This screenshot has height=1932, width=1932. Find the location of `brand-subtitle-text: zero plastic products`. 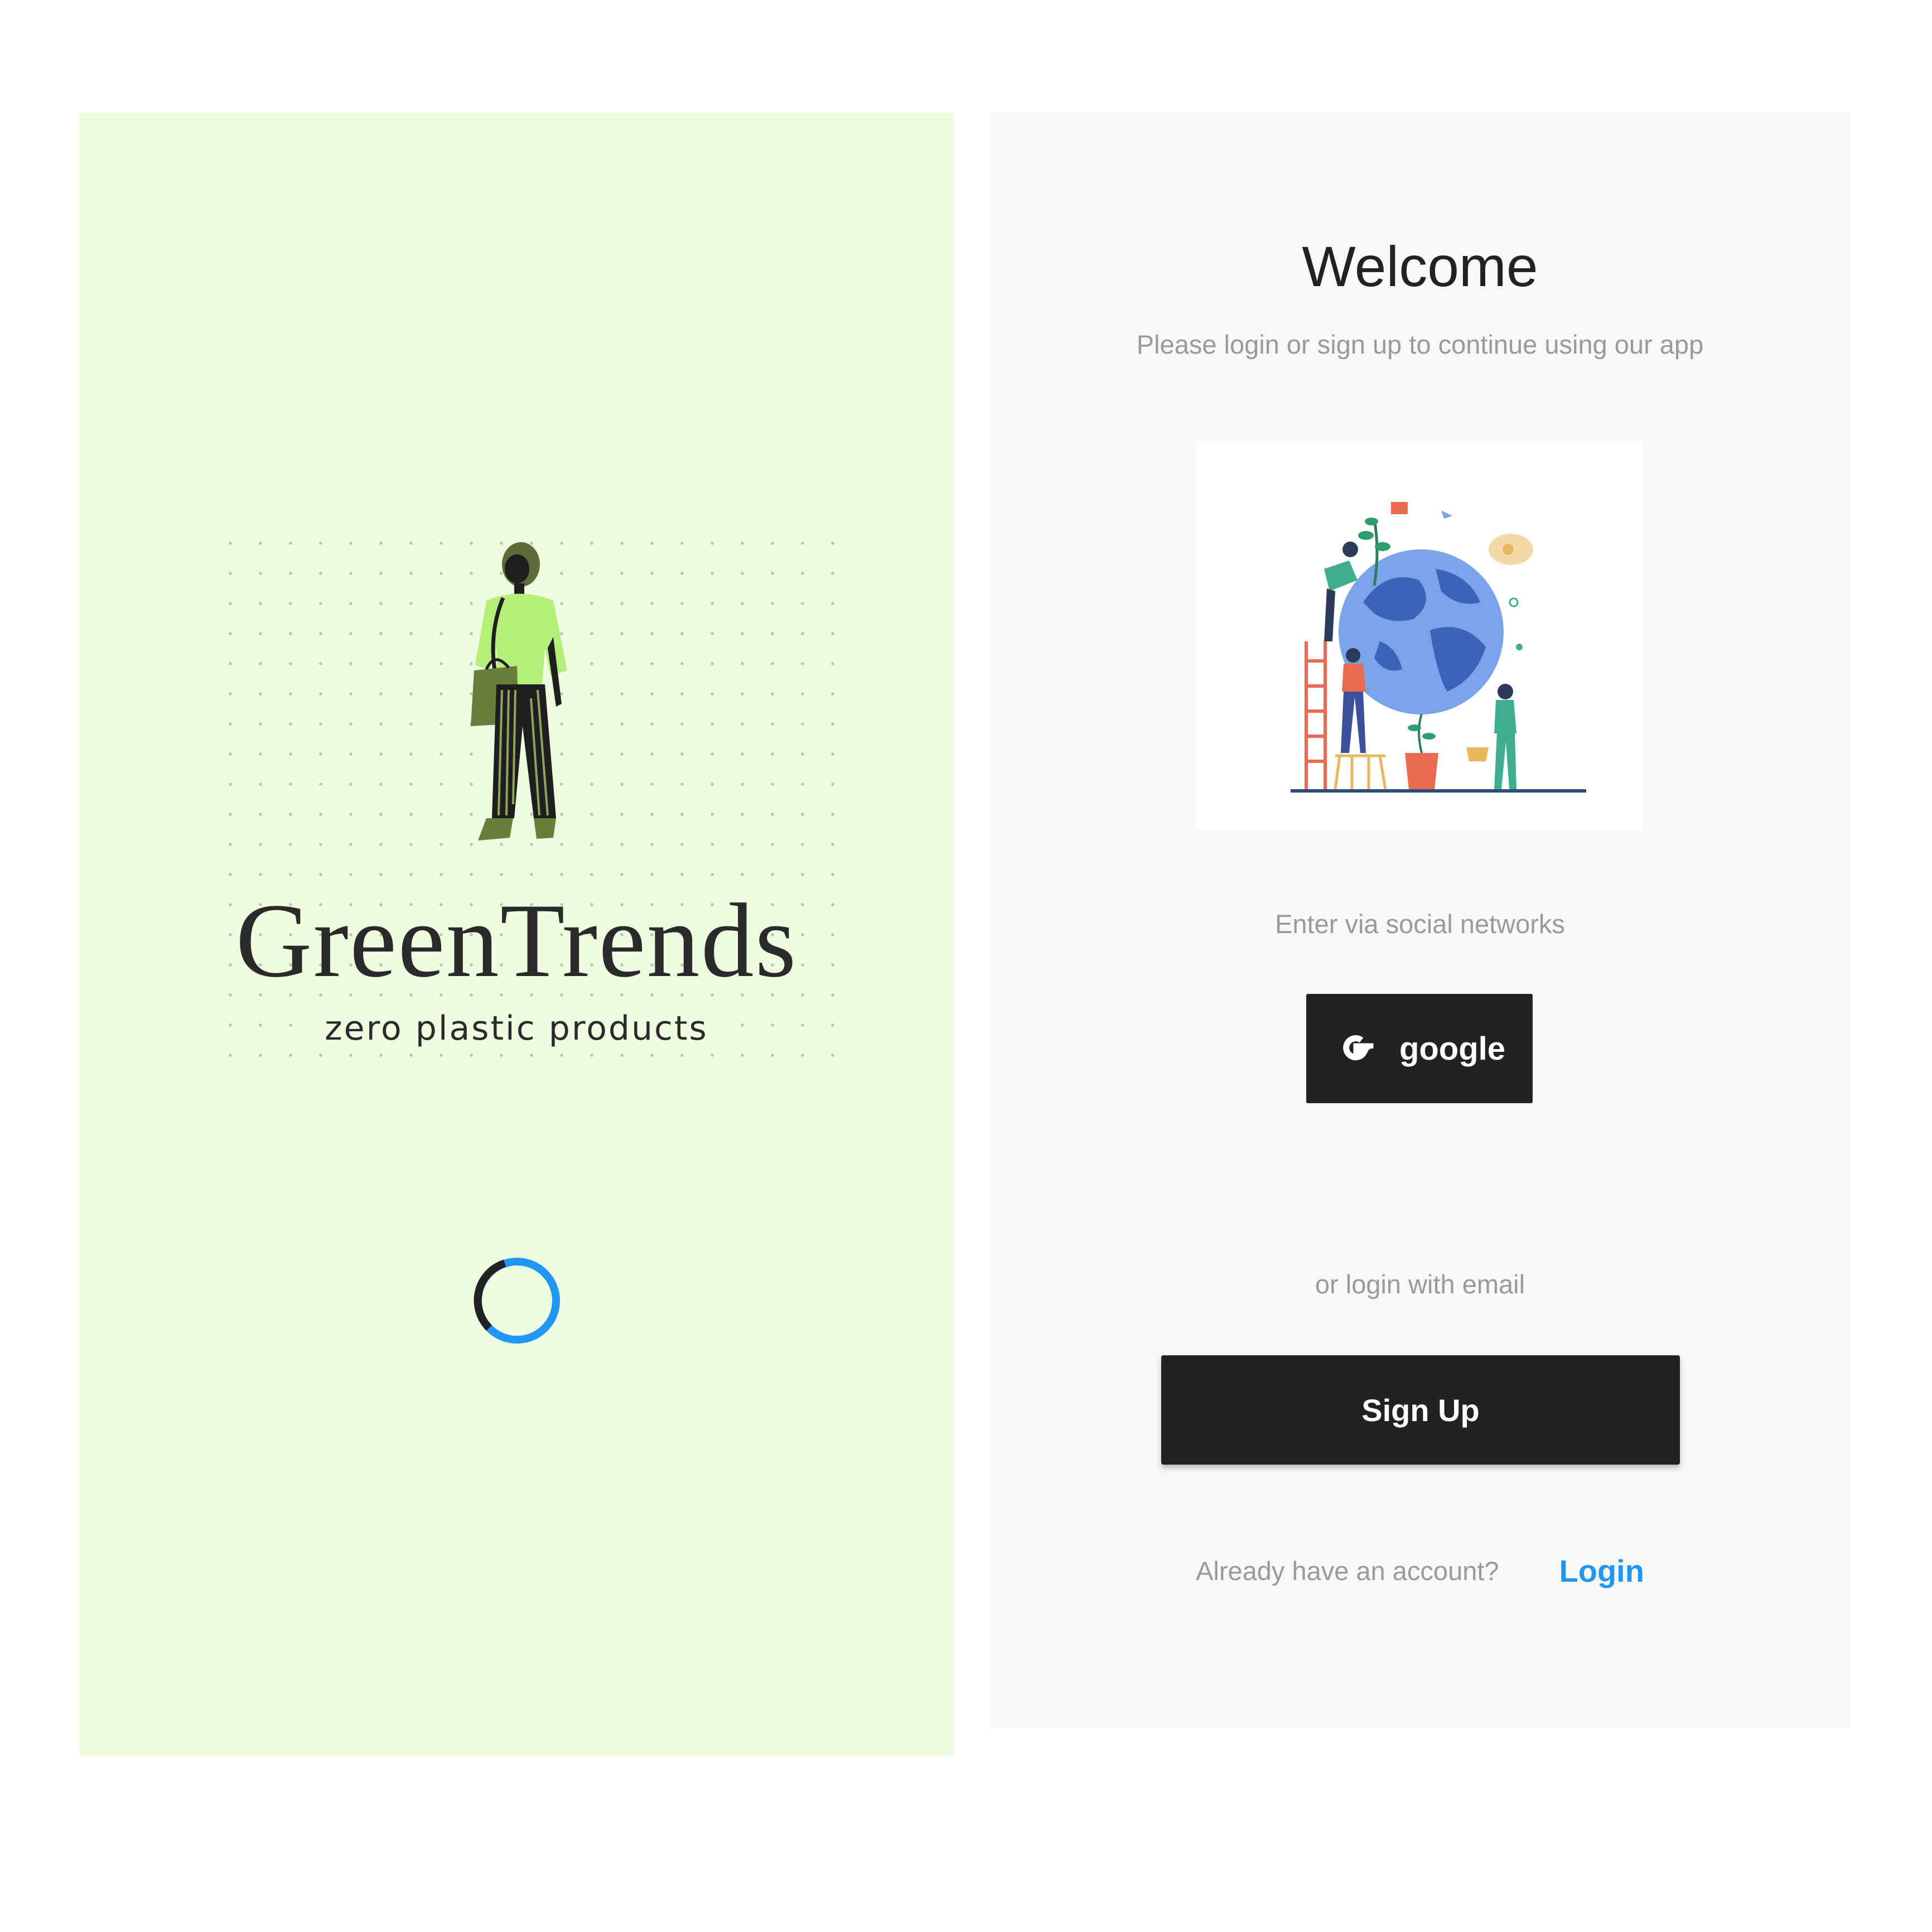

brand-subtitle-text: zero plastic products is located at coordinates (516, 1028).